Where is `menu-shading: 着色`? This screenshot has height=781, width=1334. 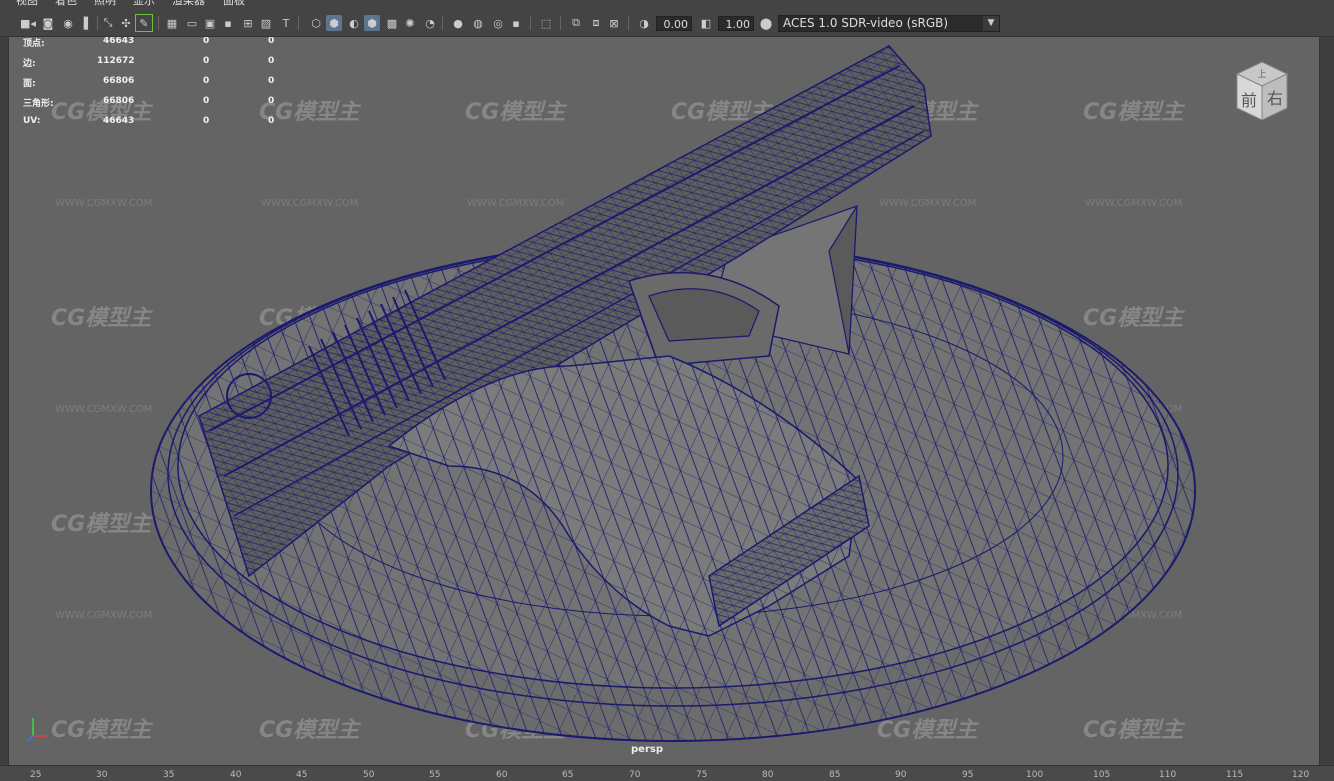
menu-shading: 着色 is located at coordinates (66, 4).